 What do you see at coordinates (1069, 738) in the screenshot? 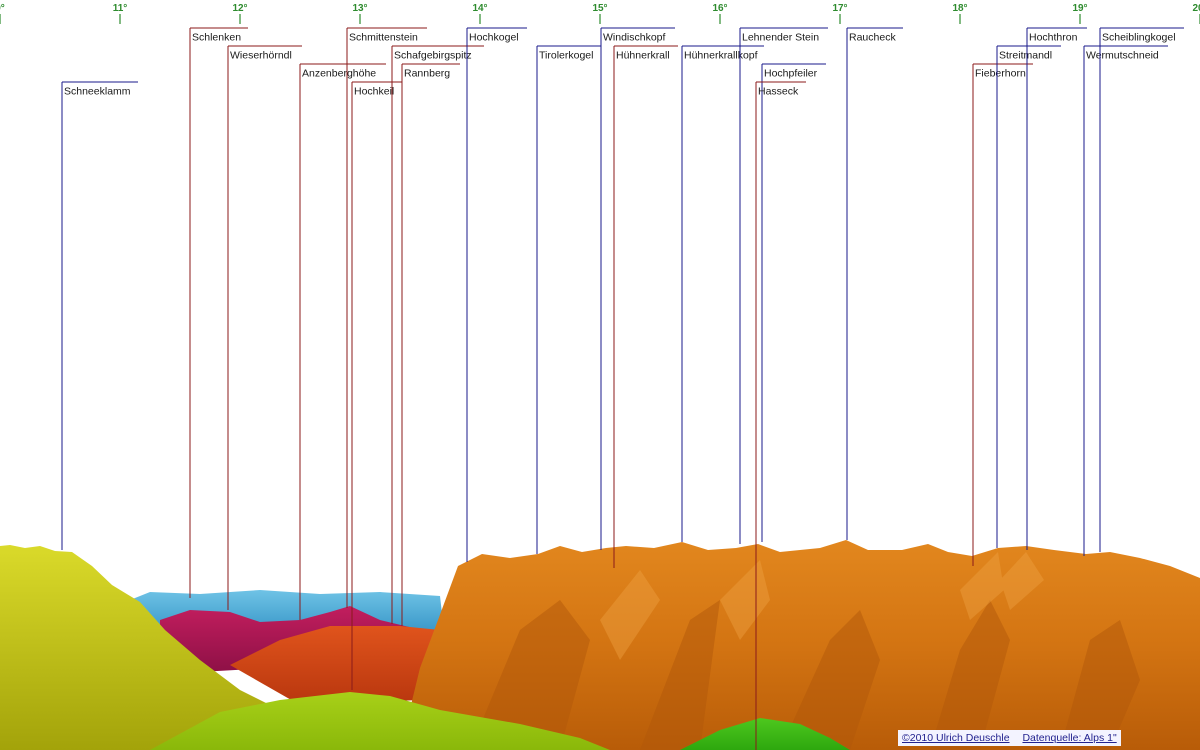
I see `data-source-link: Datenquelle: Alps 1"` at bounding box center [1069, 738].